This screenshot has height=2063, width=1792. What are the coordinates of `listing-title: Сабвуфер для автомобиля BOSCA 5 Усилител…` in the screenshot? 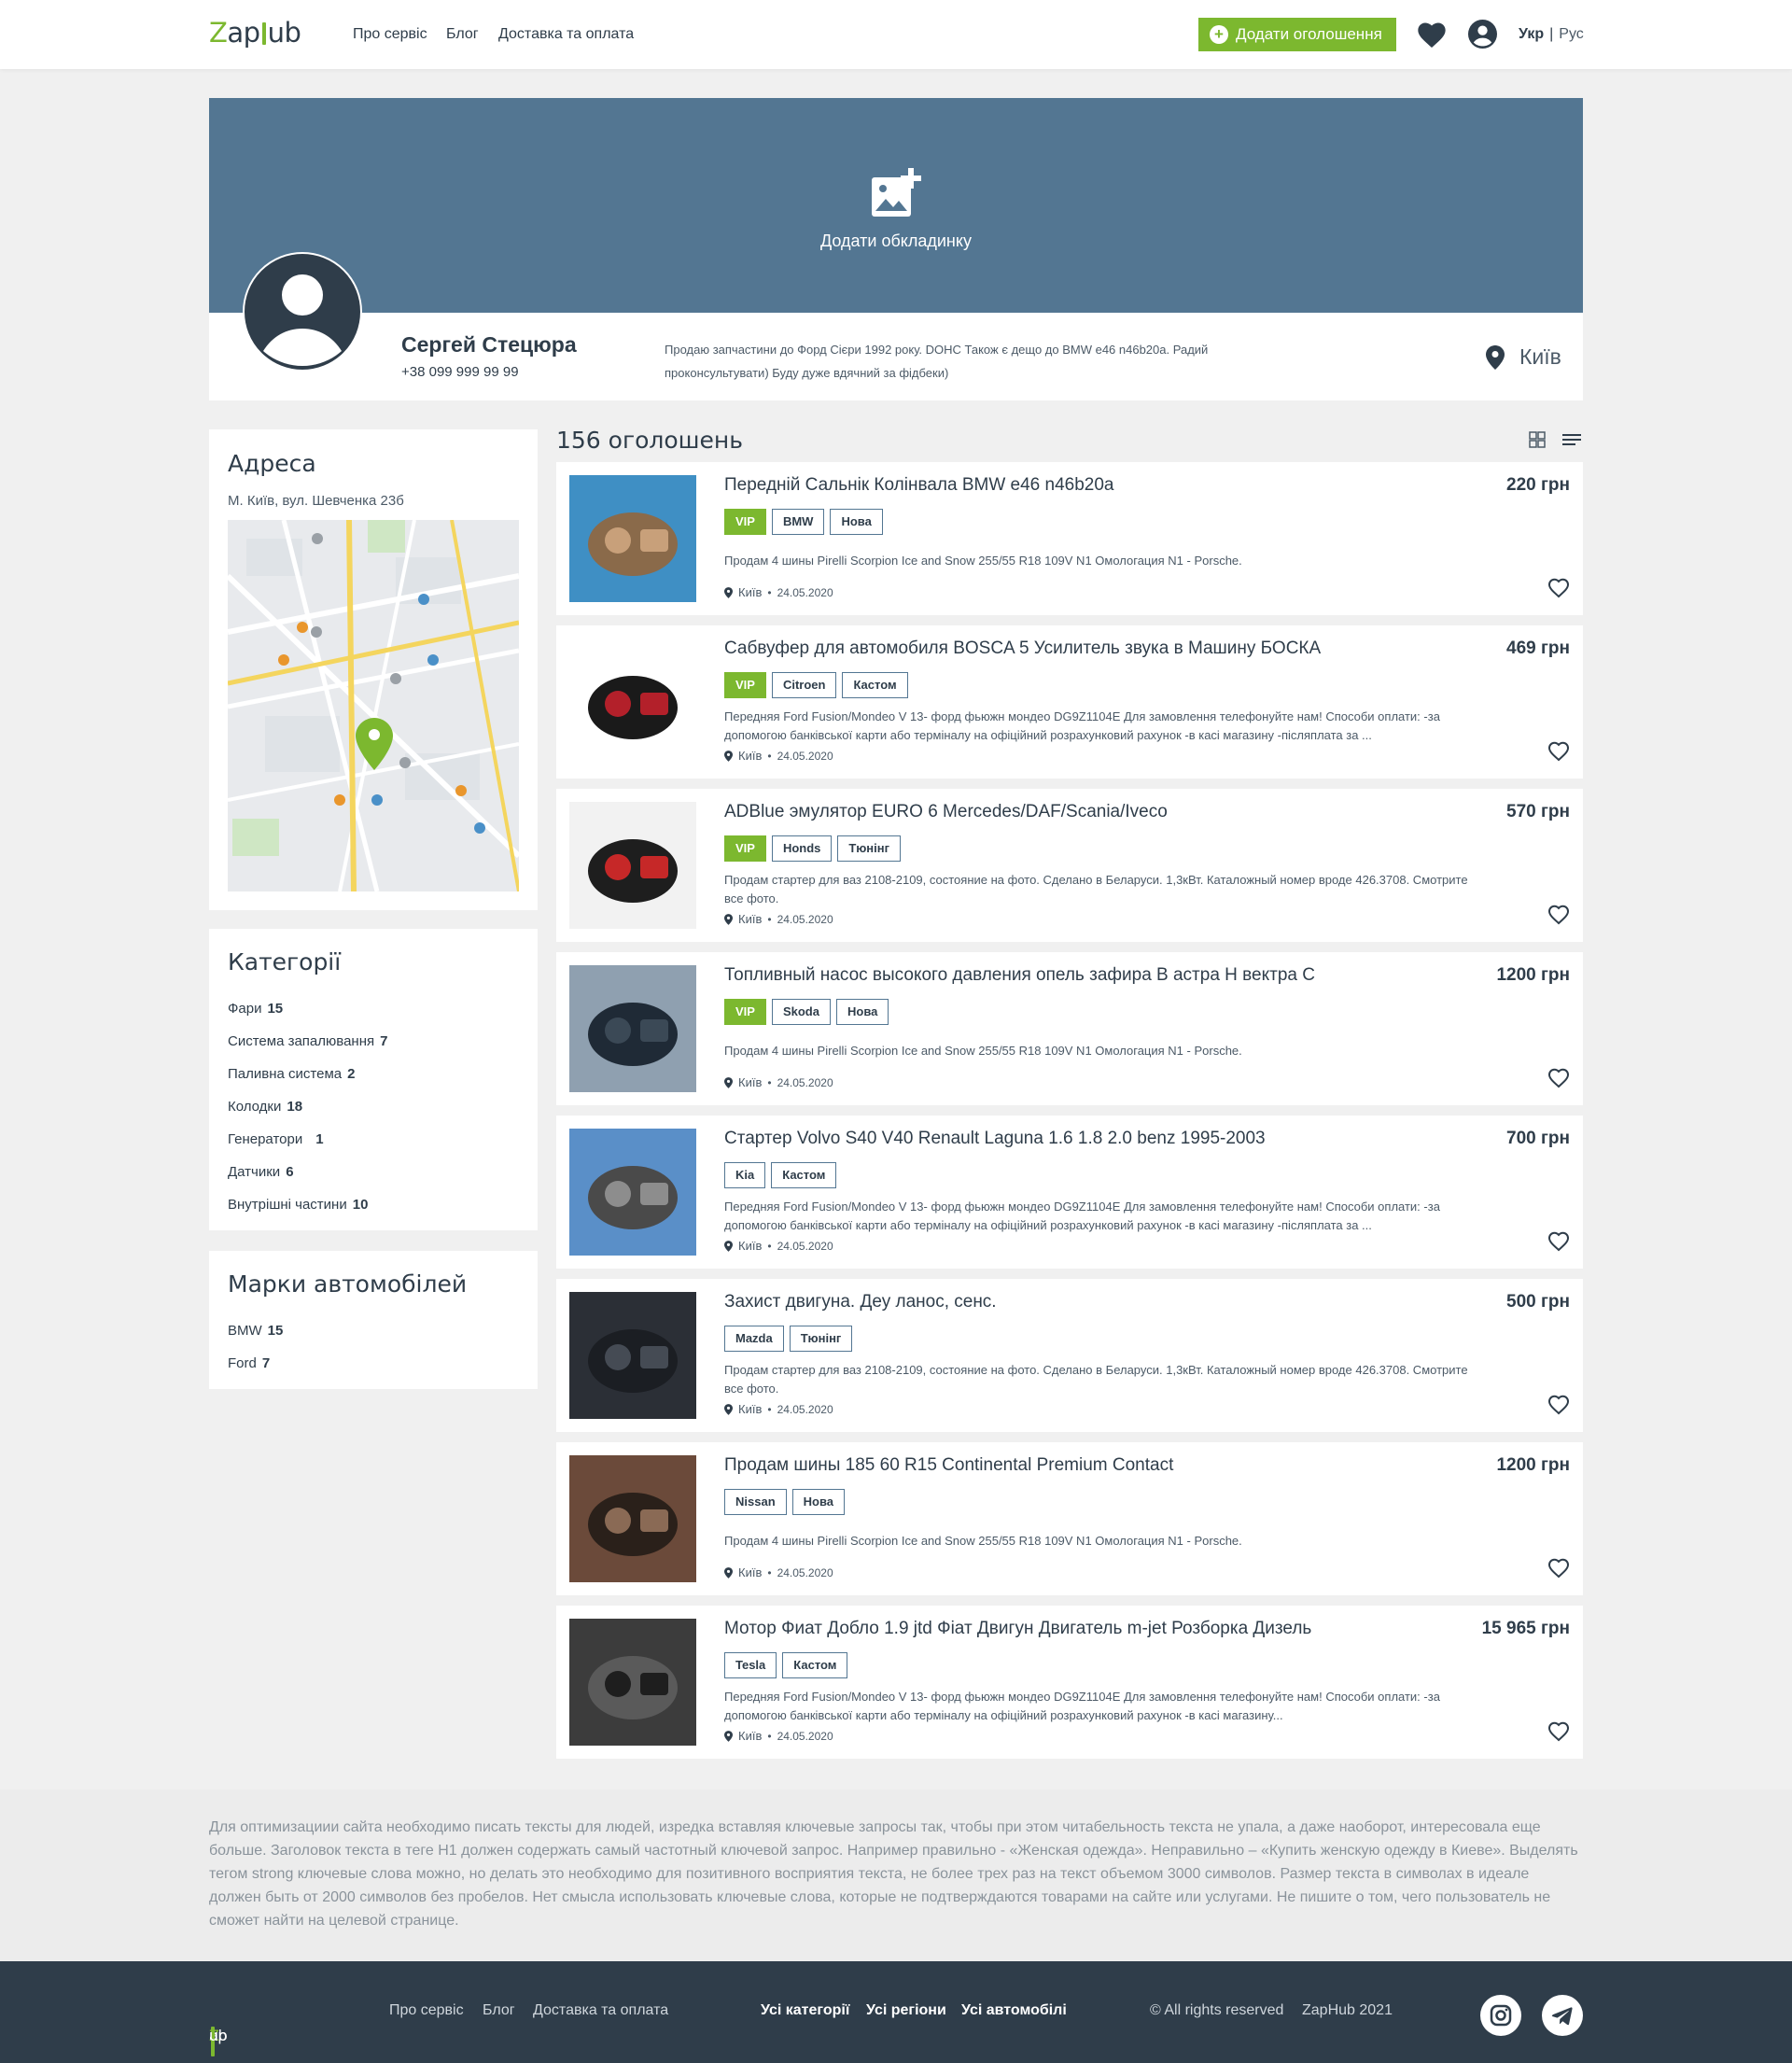 It's located at (1022, 649).